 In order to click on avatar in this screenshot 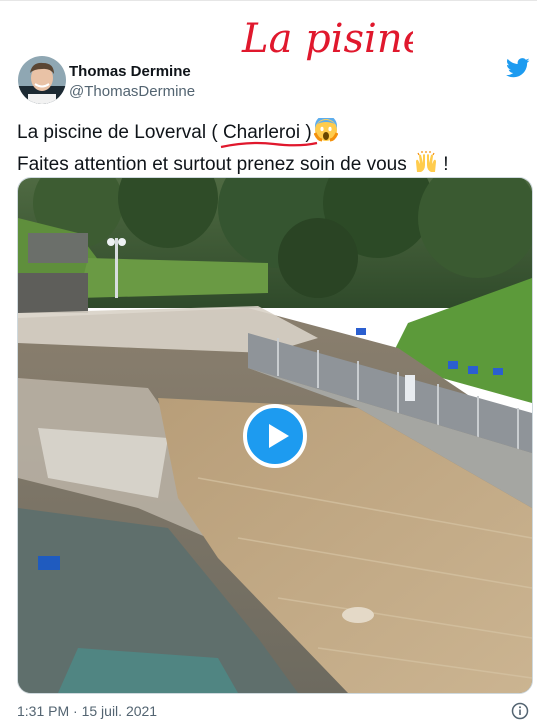, I will do `click(42, 80)`.